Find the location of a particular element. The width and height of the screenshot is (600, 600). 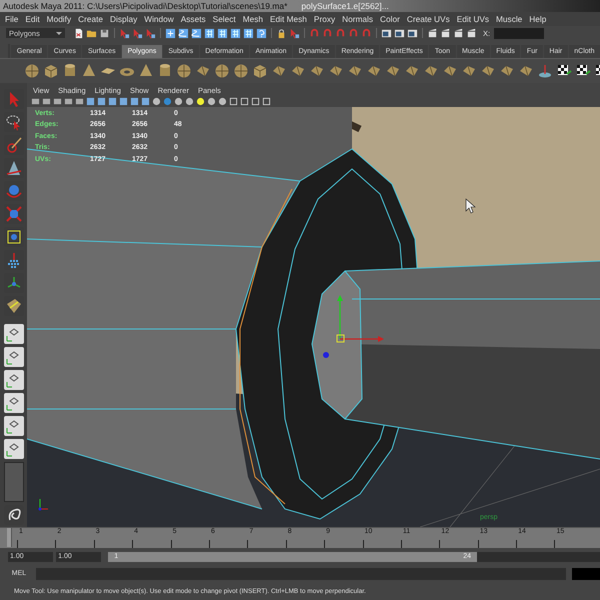

menu-item: Proxy is located at coordinates (325, 19).